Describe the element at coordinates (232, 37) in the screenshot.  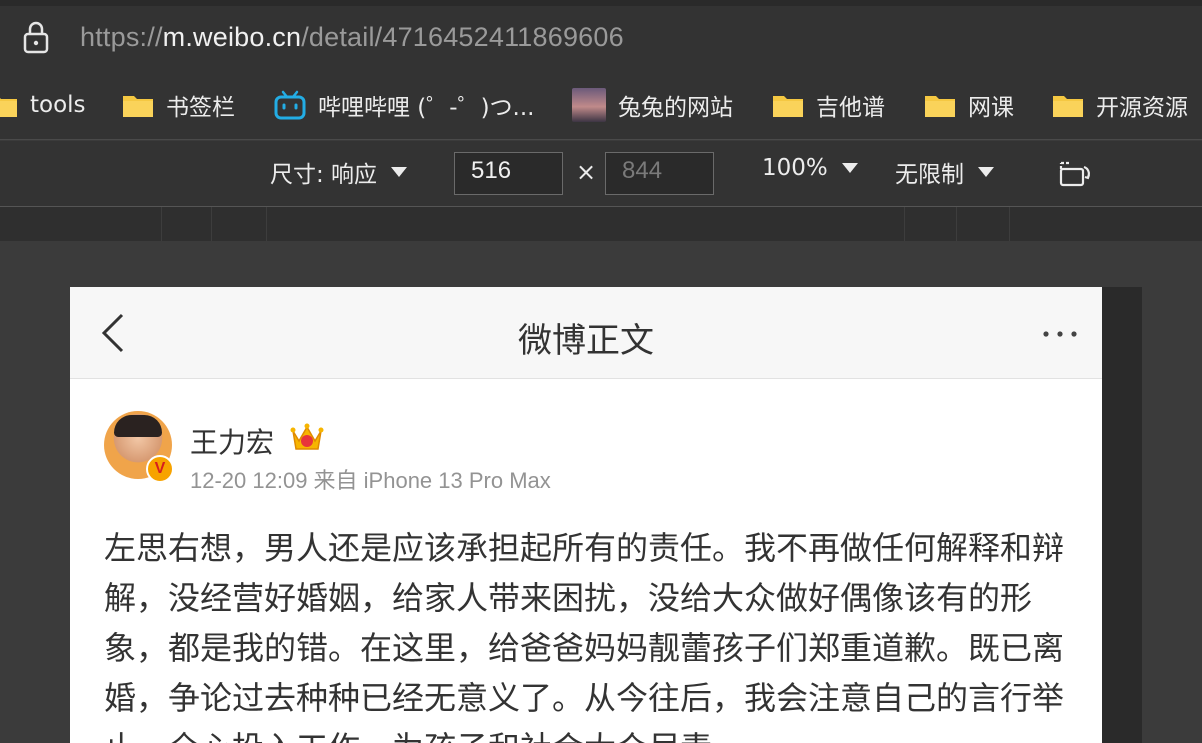
I see `url-host: m.weibo.cn` at that location.